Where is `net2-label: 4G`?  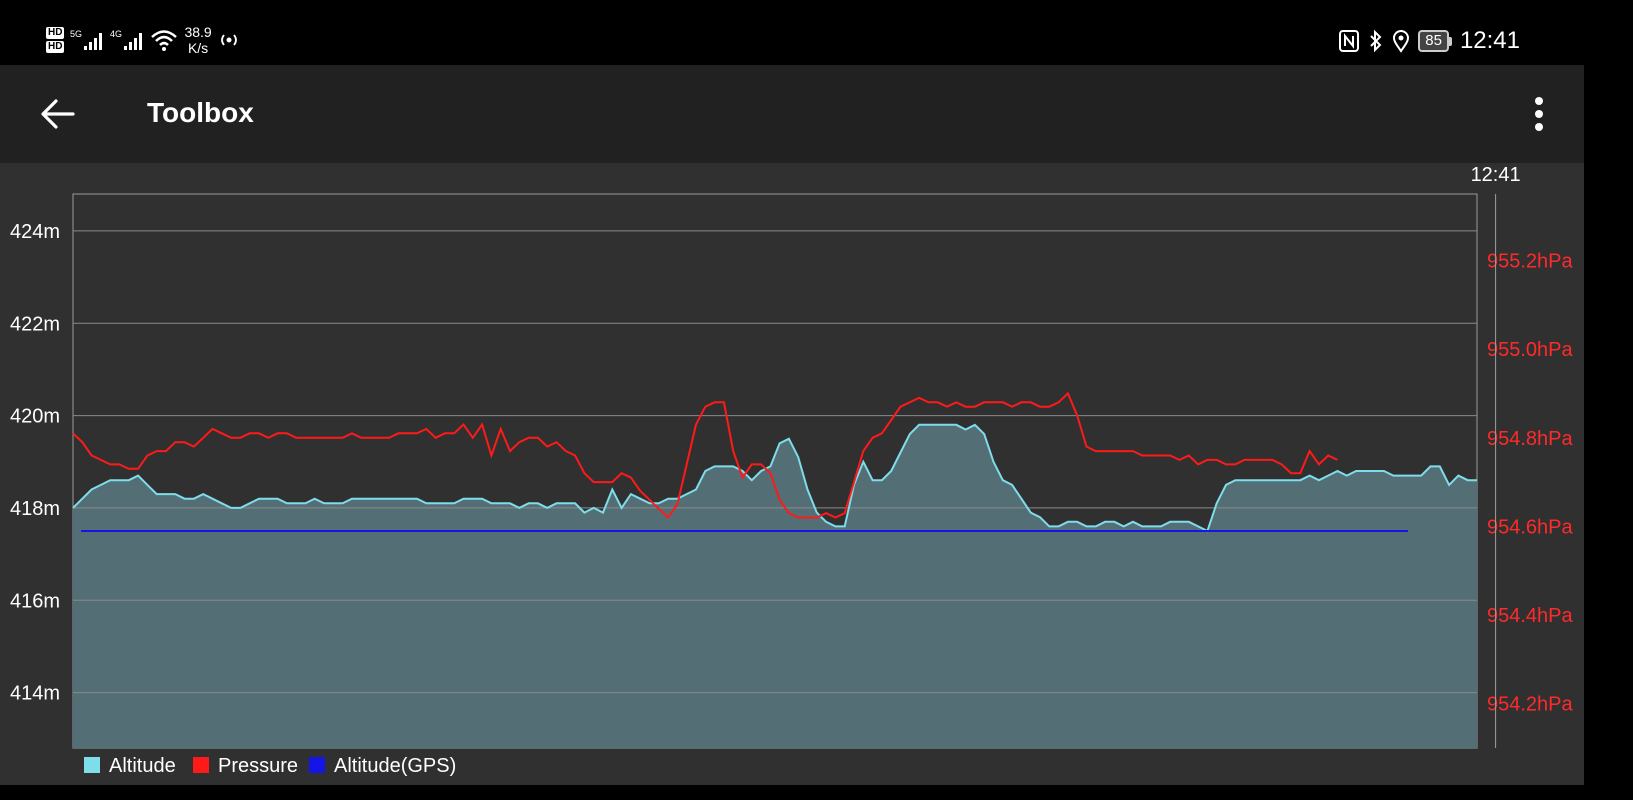
net2-label: 4G is located at coordinates (116, 34).